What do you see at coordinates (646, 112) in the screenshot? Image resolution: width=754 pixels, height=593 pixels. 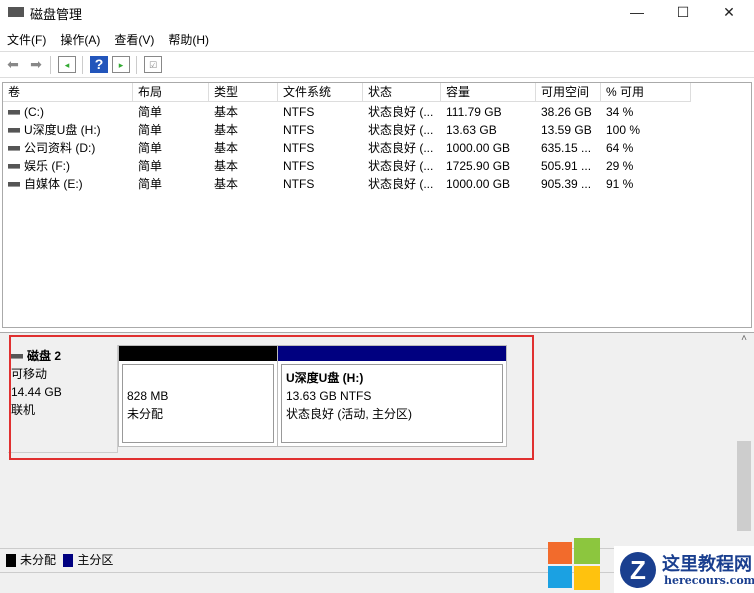 I see `cell-percent-free: 34 %` at bounding box center [646, 112].